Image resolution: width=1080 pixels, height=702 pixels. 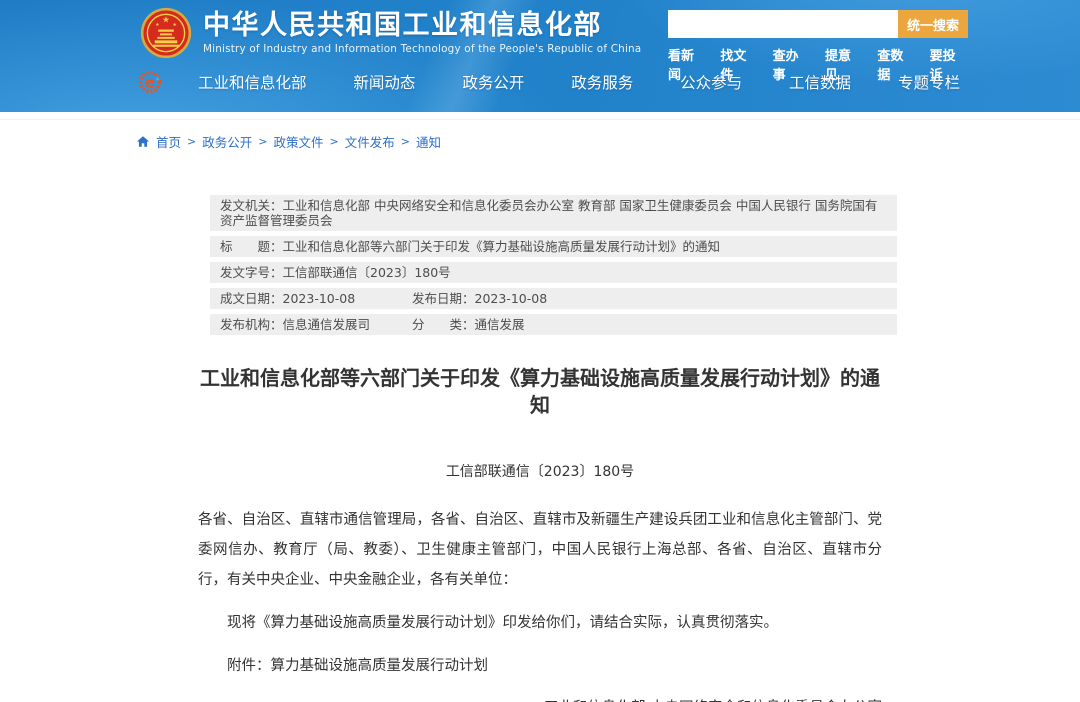 What do you see at coordinates (366, 272) in the screenshot?
I see `meta-value: 工信部联通信〔2023〕180号` at bounding box center [366, 272].